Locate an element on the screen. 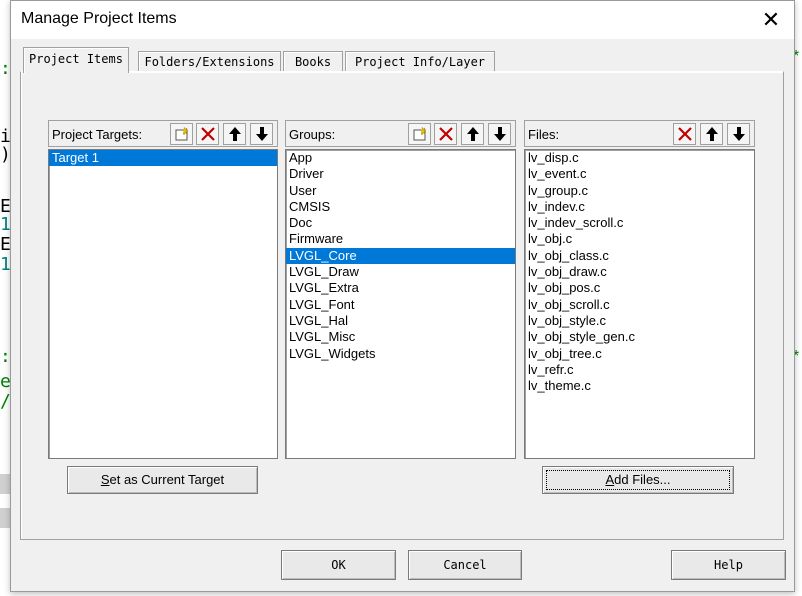 The height and width of the screenshot is (596, 802). tab-project-info-layer: Project Info/Layer is located at coordinates (420, 61).